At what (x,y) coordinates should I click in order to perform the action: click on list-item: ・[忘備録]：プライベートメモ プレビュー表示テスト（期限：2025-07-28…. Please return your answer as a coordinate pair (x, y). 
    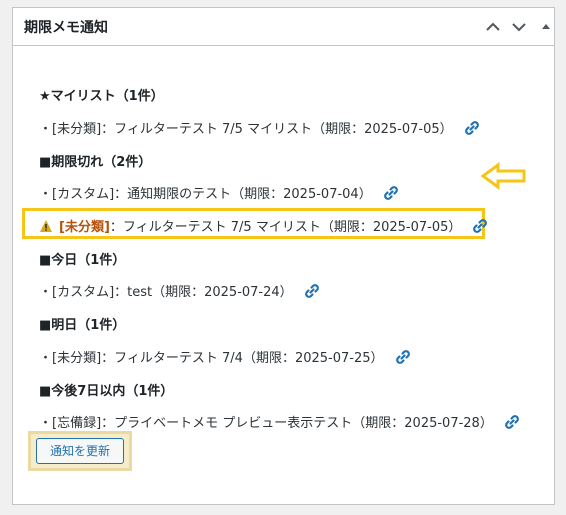
    Looking at the image, I should click on (280, 421).